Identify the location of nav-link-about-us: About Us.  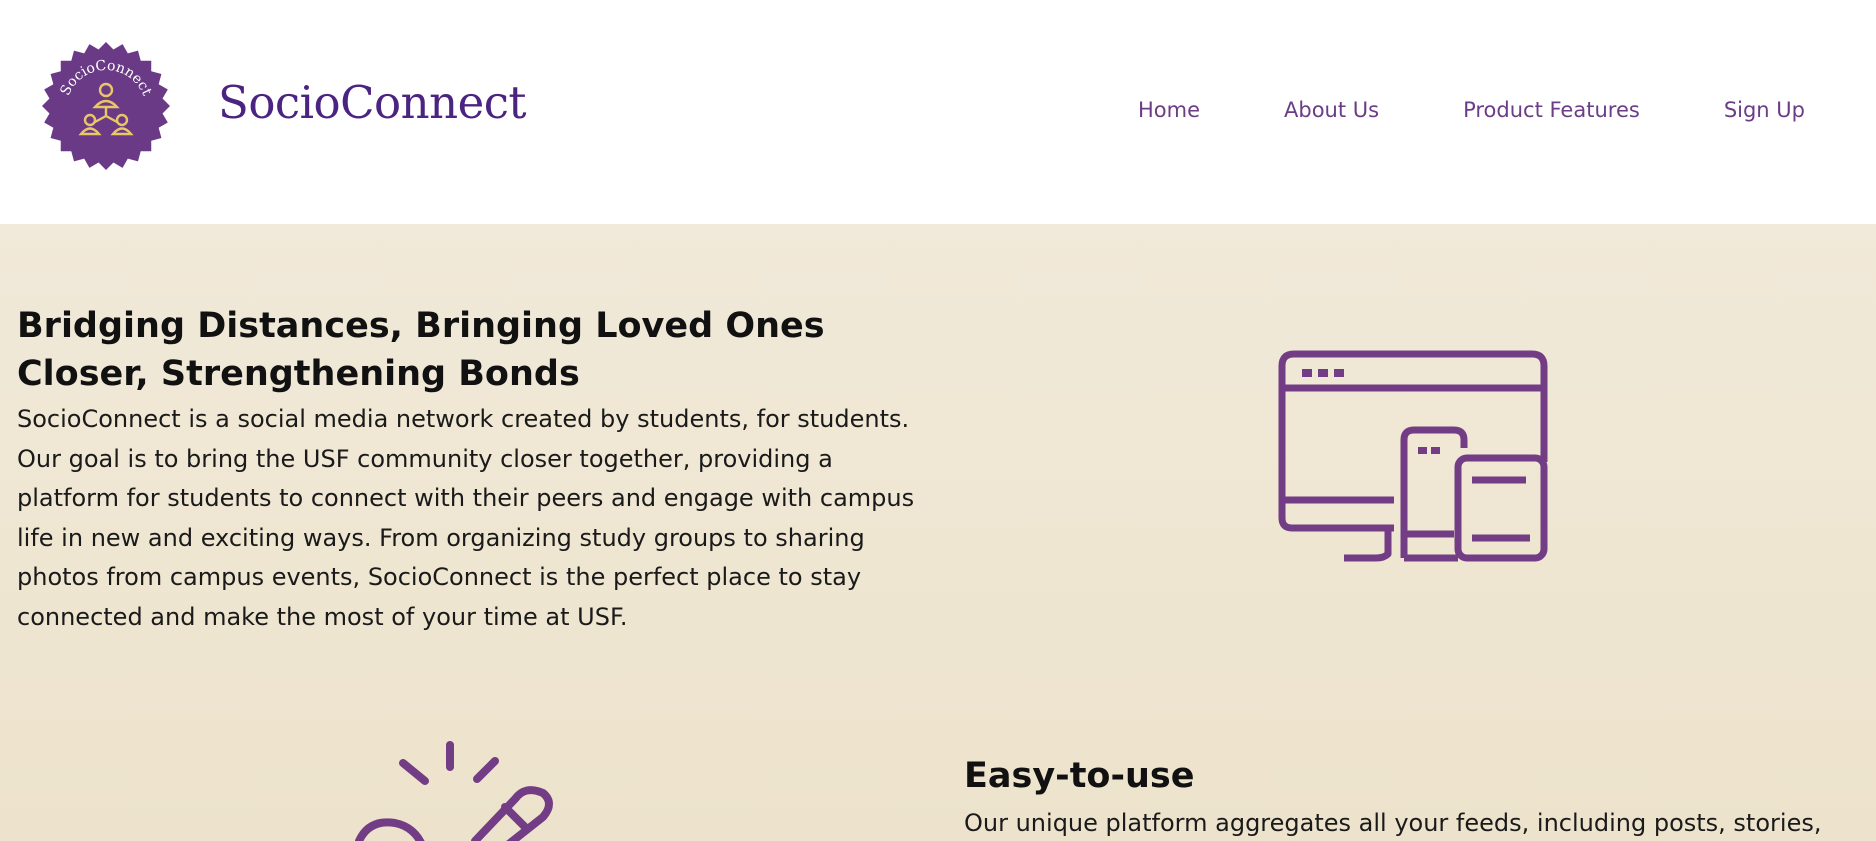
(1331, 110).